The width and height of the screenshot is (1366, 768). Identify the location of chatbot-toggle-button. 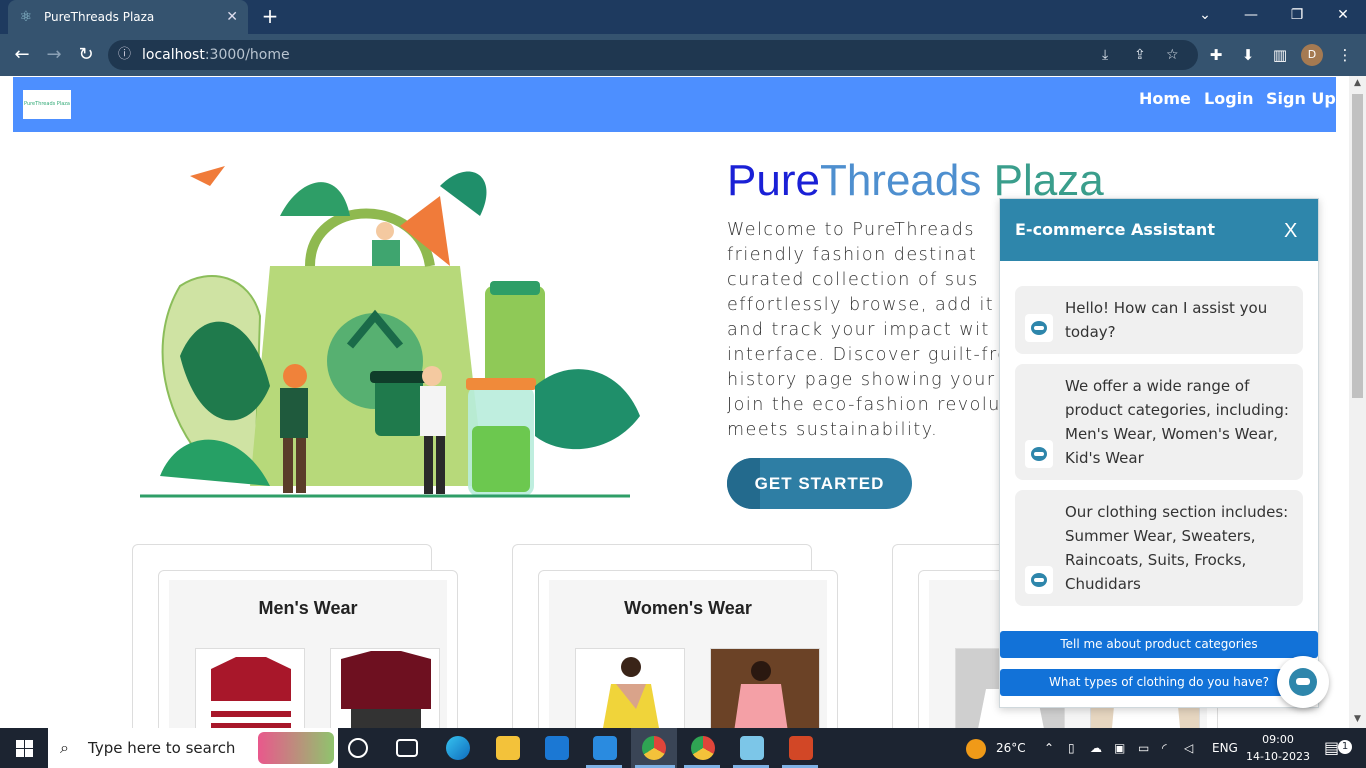
(1303, 682).